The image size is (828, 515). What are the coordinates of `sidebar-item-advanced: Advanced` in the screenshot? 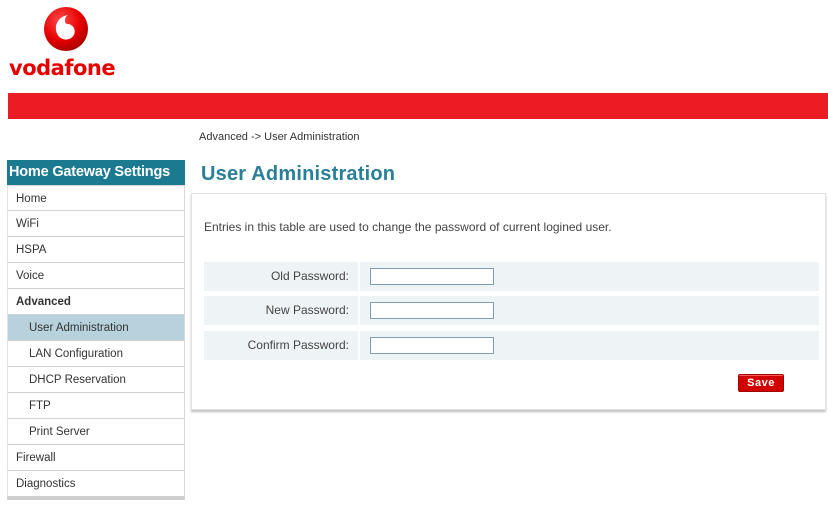 It's located at (96, 302).